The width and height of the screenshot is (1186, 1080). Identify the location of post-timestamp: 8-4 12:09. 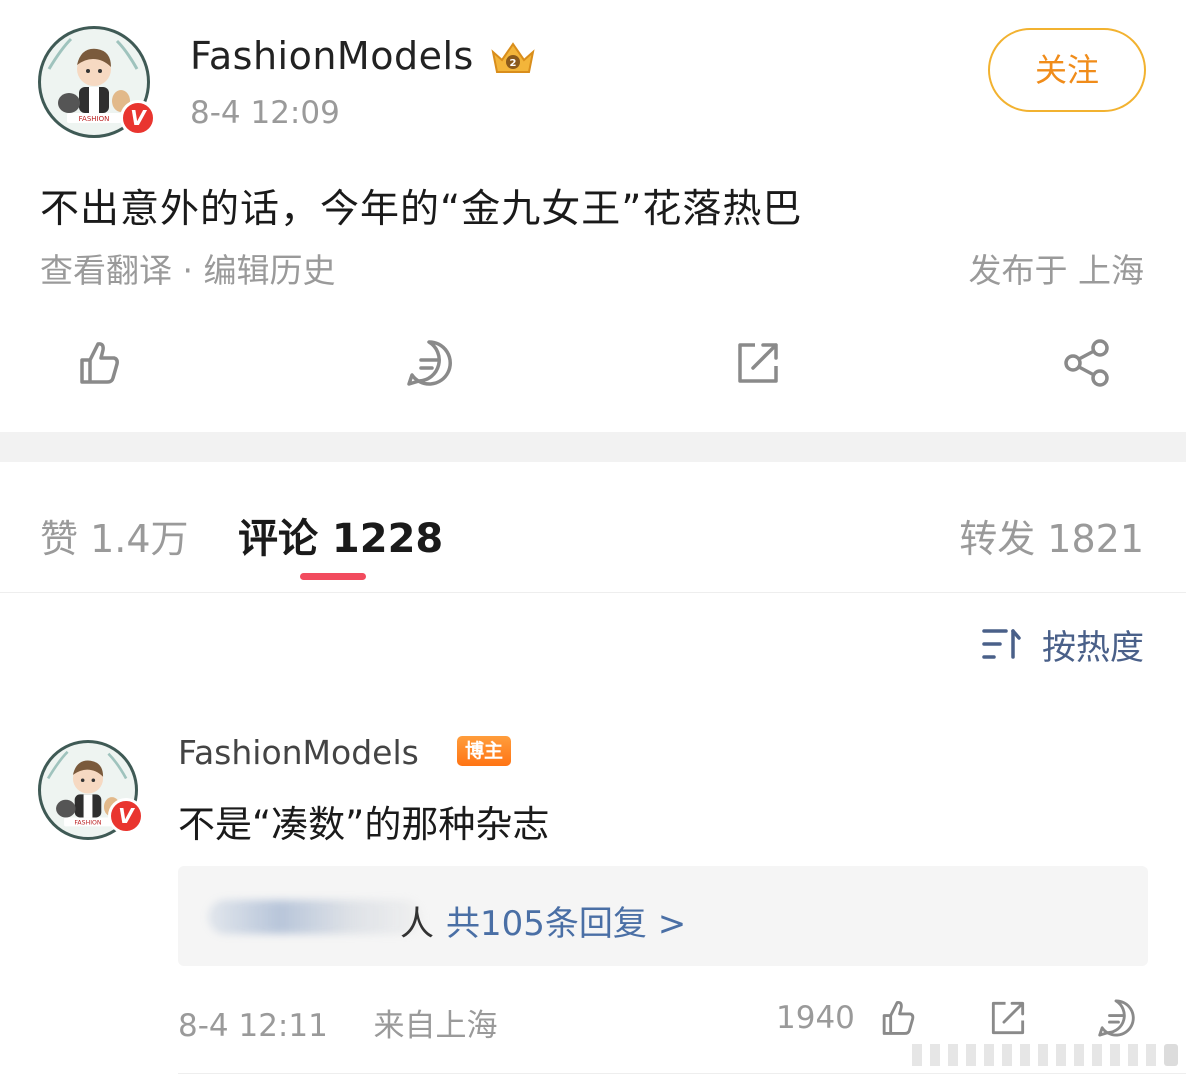
(265, 113).